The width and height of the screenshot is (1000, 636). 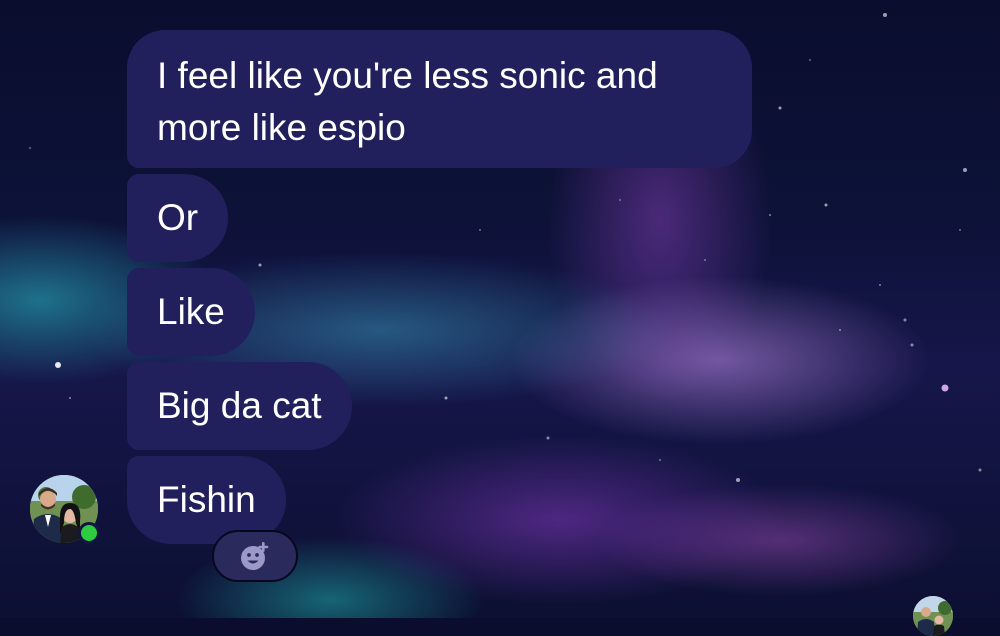 I want to click on message-text: Or, so click(x=178, y=217).